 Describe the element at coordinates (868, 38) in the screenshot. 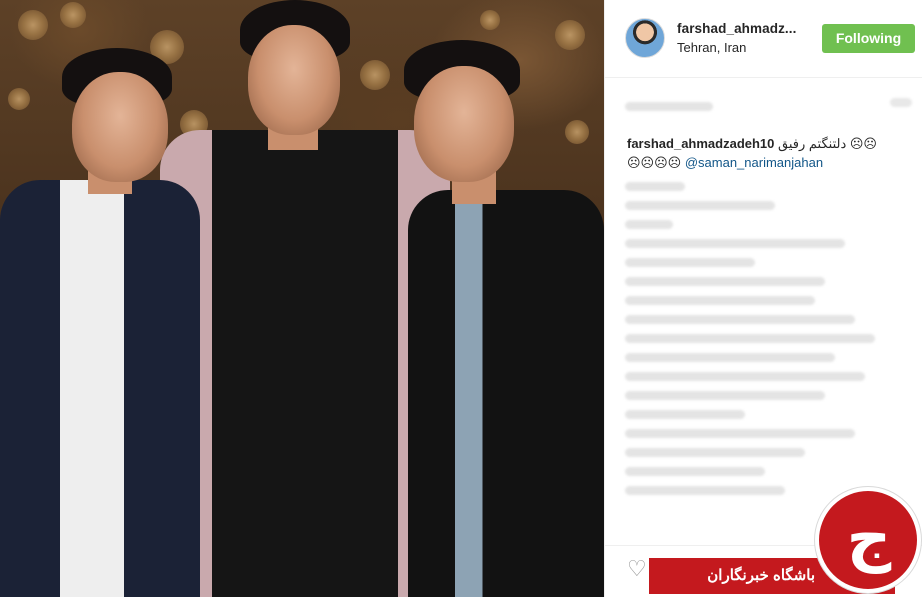

I see `following-button: Following` at that location.